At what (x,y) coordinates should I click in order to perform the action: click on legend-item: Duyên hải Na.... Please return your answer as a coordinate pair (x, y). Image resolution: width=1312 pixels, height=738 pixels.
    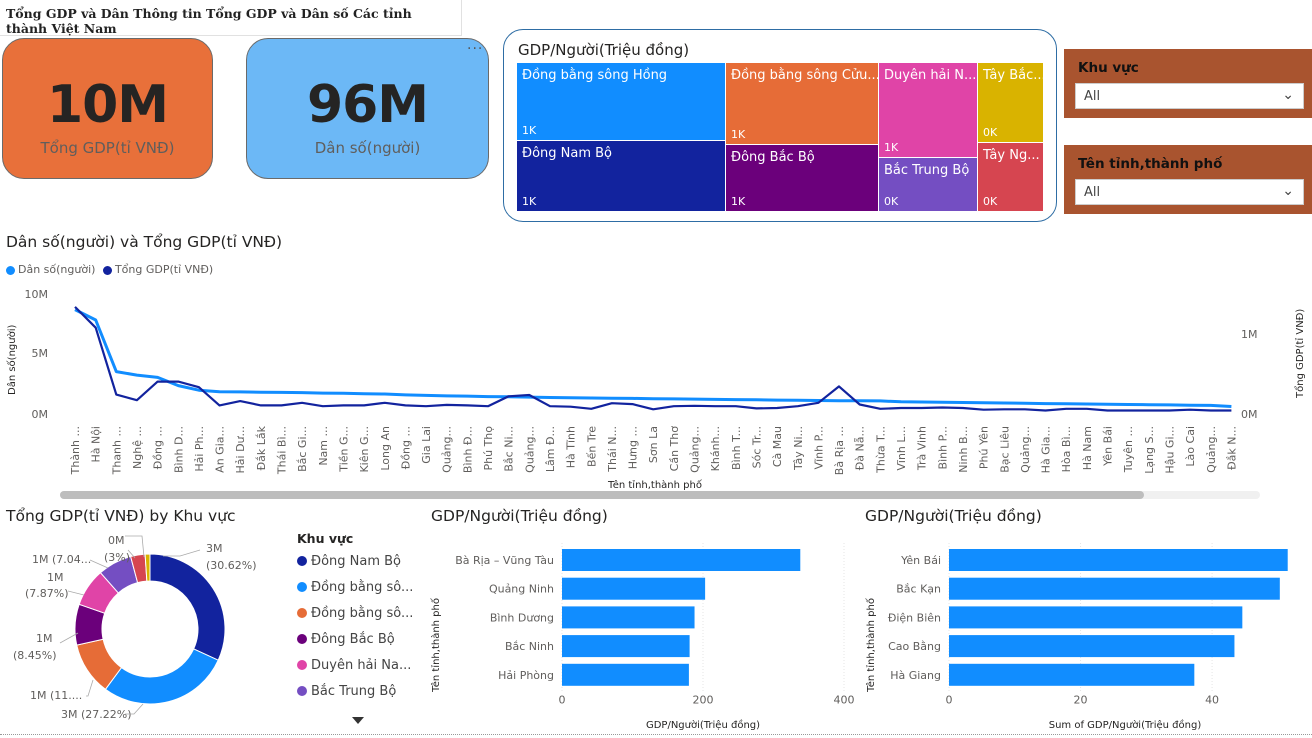
    Looking at the image, I should click on (362, 665).